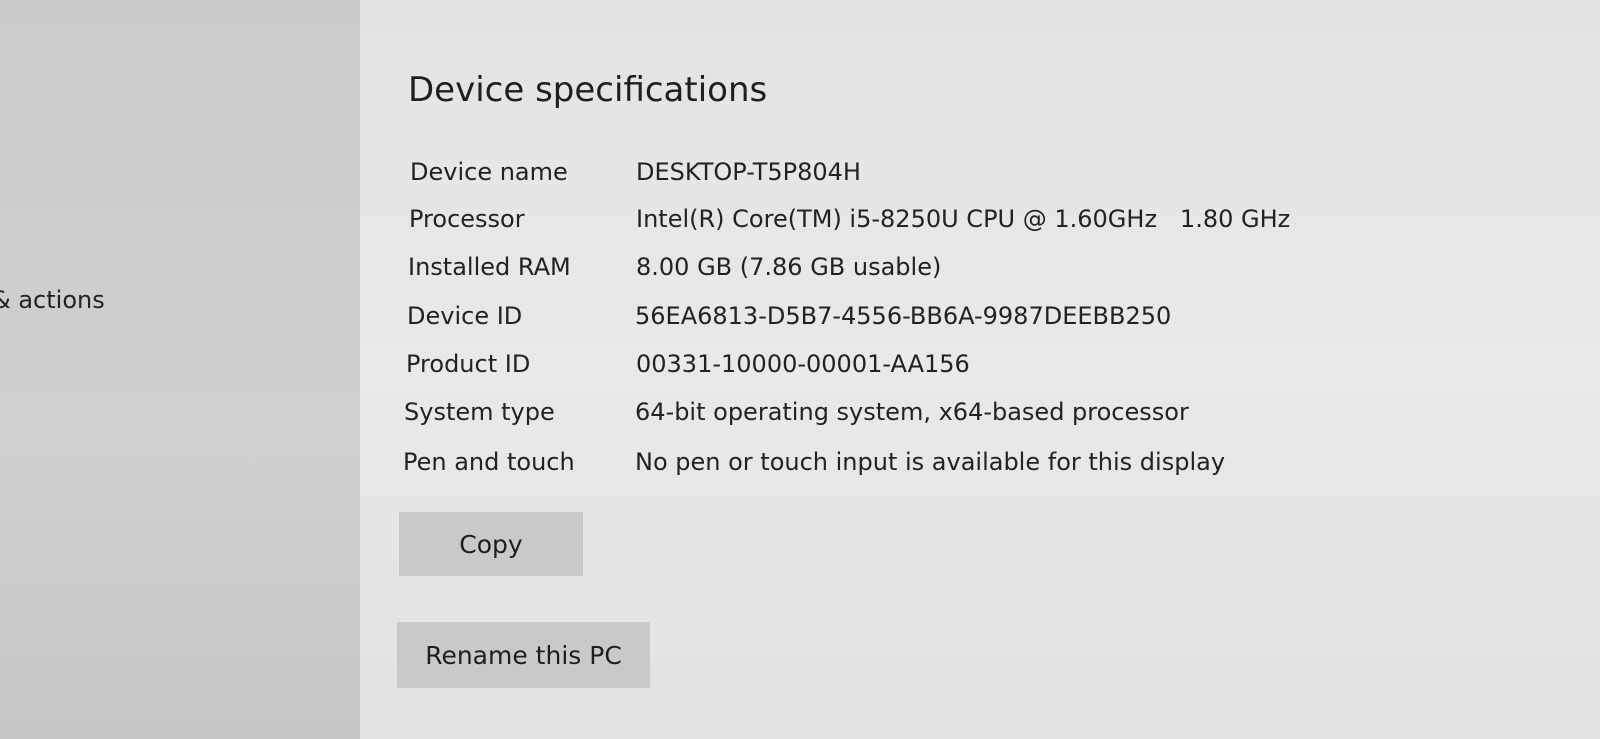 This screenshot has height=739, width=1600. I want to click on spec-label: Installed RAM, so click(489, 267).